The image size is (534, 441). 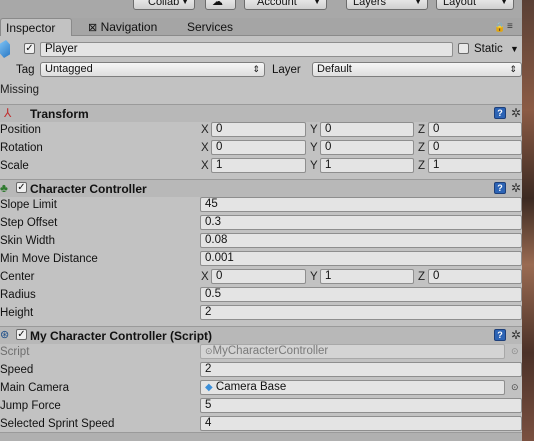 I want to click on height-value: 2, so click(x=208, y=312).